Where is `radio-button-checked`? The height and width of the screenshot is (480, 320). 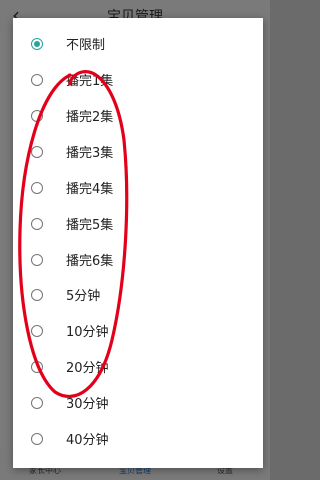 radio-button-checked is located at coordinates (37, 44).